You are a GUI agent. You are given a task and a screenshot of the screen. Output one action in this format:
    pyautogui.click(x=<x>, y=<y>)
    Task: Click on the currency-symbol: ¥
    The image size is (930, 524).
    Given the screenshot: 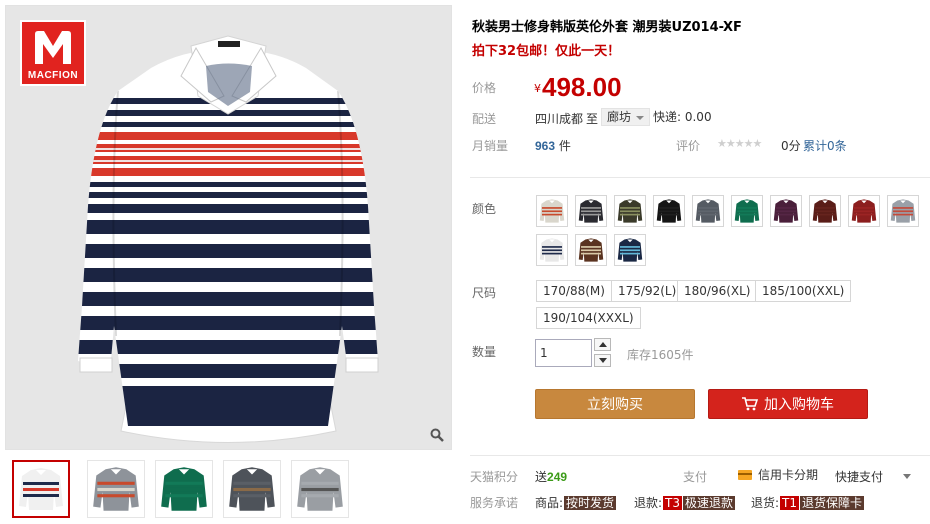 What is the action you would take?
    pyautogui.click(x=537, y=88)
    